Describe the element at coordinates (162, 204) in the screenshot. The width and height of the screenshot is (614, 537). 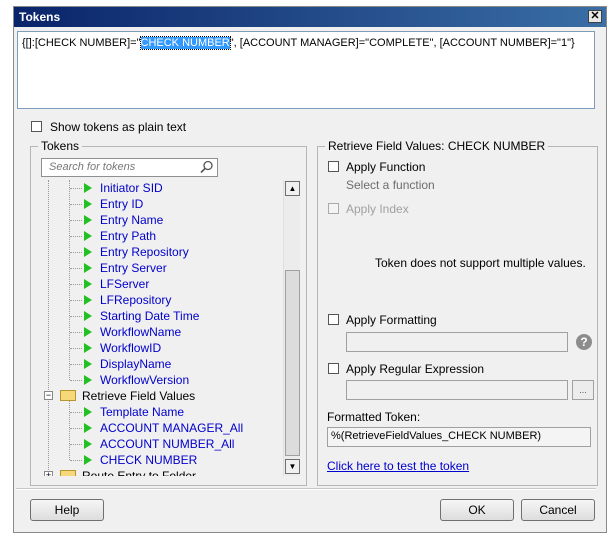
I see `tree-token-item: Entry ID` at that location.